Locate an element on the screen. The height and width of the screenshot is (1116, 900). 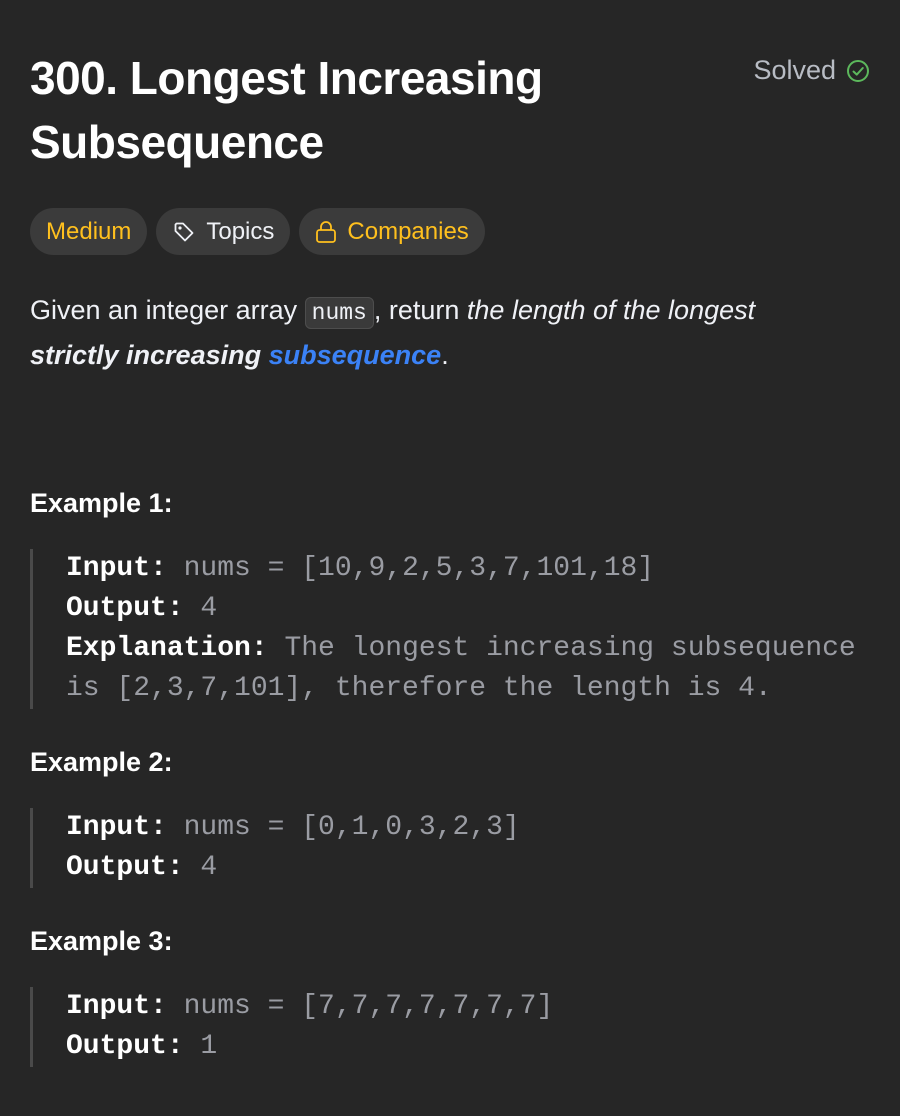
statement-text: , return is located at coordinates (420, 310).